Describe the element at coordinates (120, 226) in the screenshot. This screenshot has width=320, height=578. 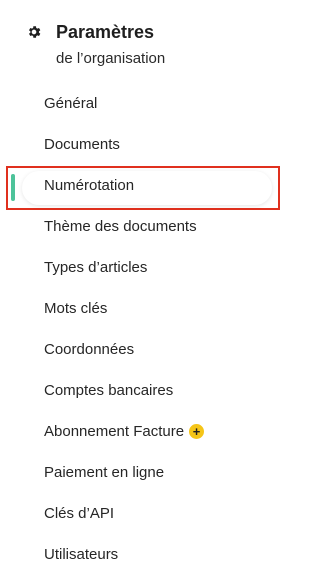
I see `nav-item-label: Thème des documents` at that location.